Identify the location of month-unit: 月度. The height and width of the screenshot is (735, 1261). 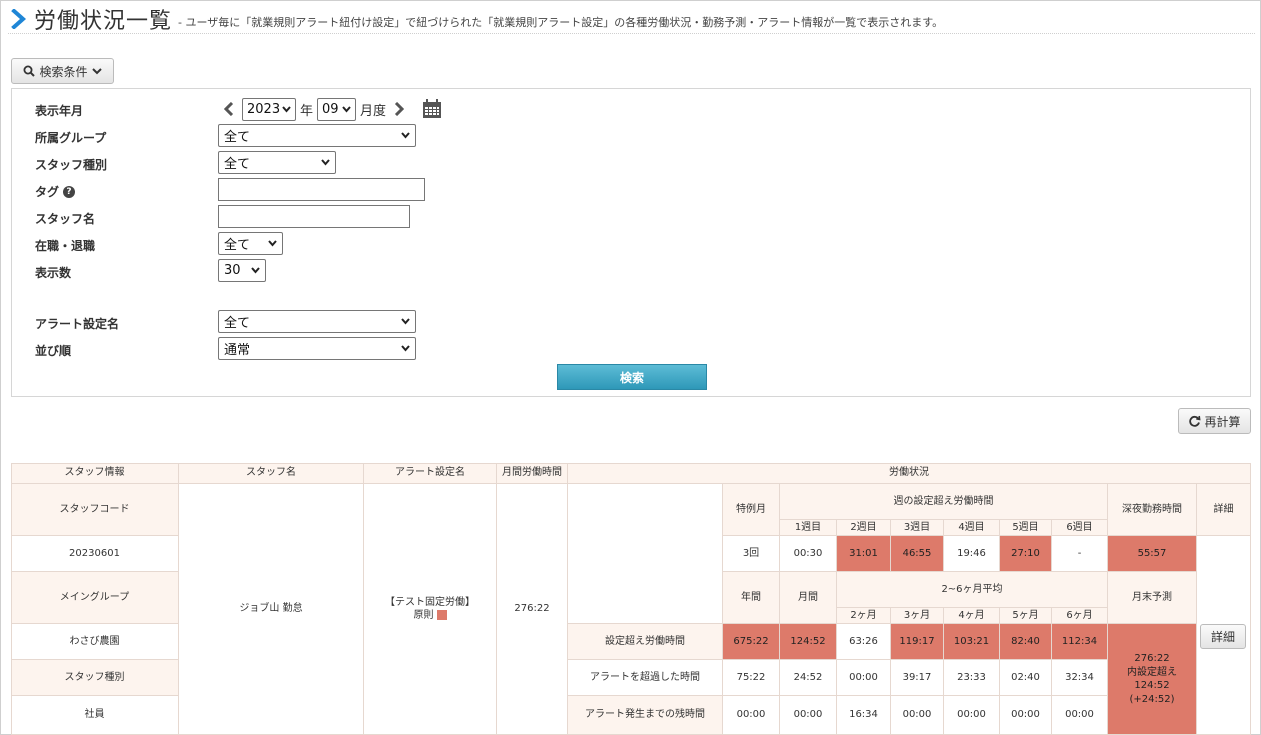
(373, 111).